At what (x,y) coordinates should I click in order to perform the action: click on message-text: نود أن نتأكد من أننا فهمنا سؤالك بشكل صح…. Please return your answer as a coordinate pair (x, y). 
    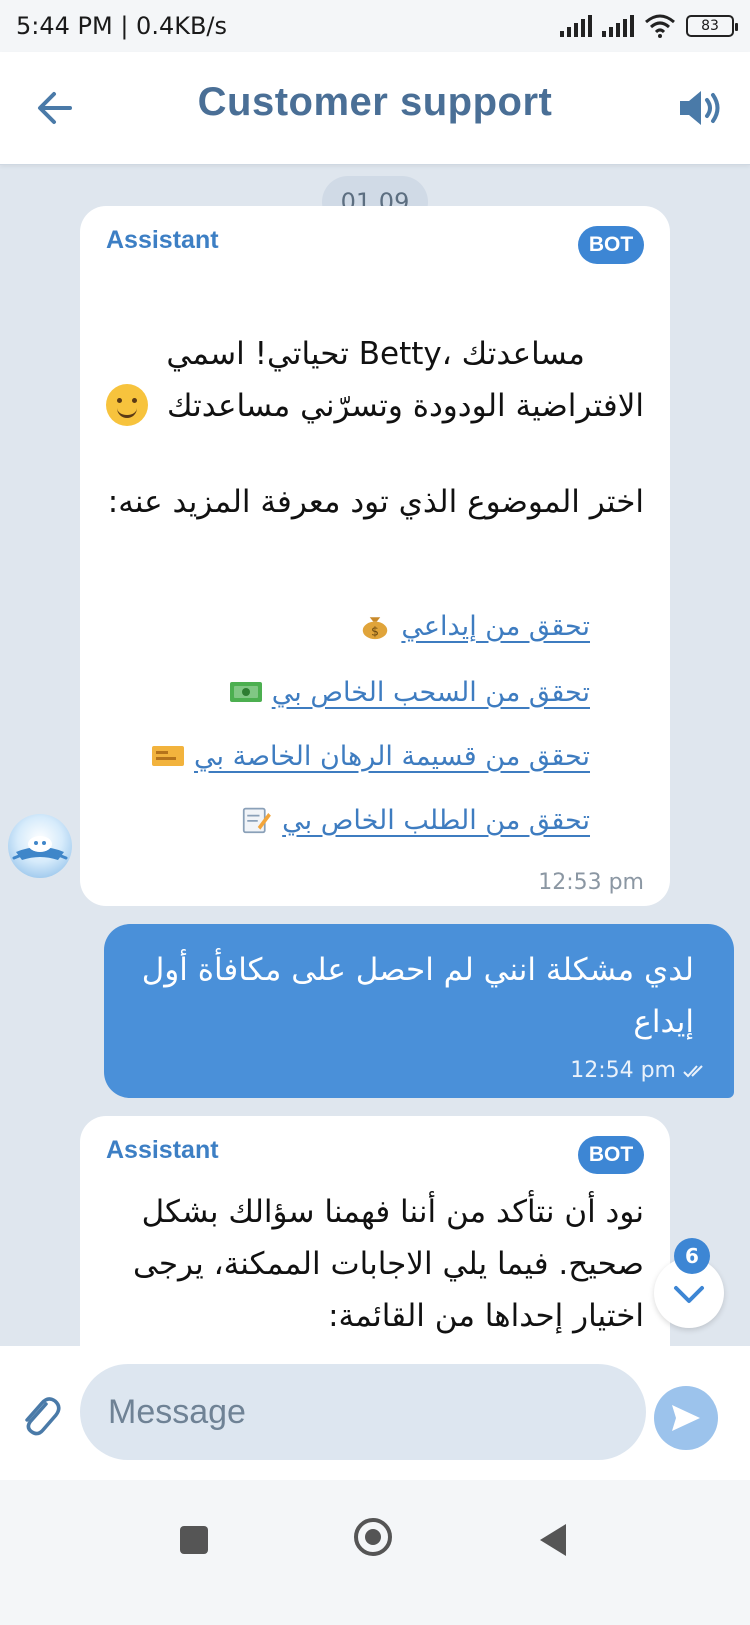
    Looking at the image, I should click on (383, 1264).